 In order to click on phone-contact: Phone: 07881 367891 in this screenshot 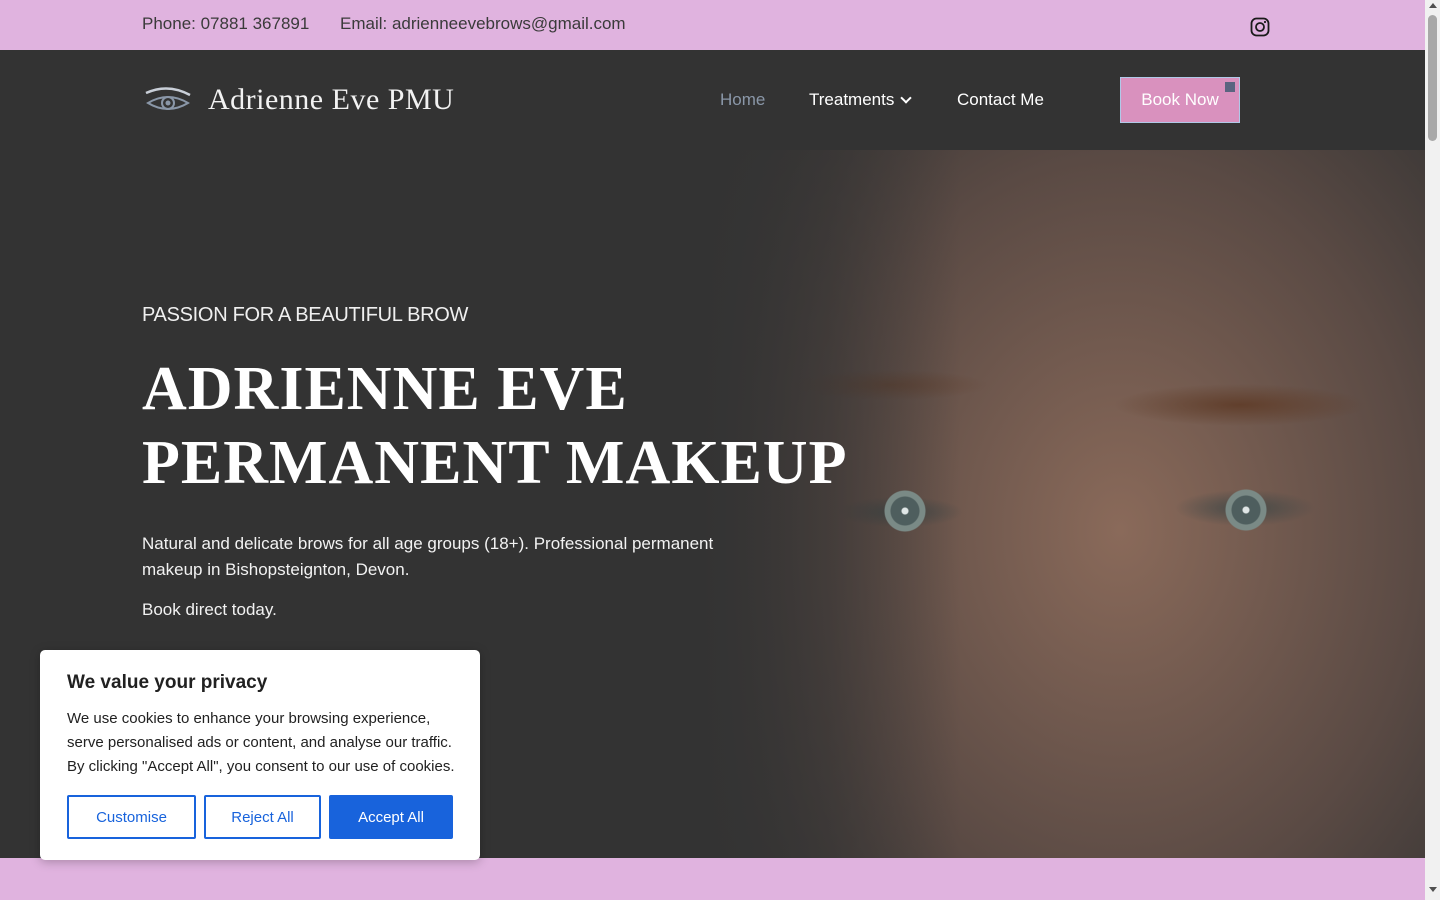, I will do `click(225, 24)`.